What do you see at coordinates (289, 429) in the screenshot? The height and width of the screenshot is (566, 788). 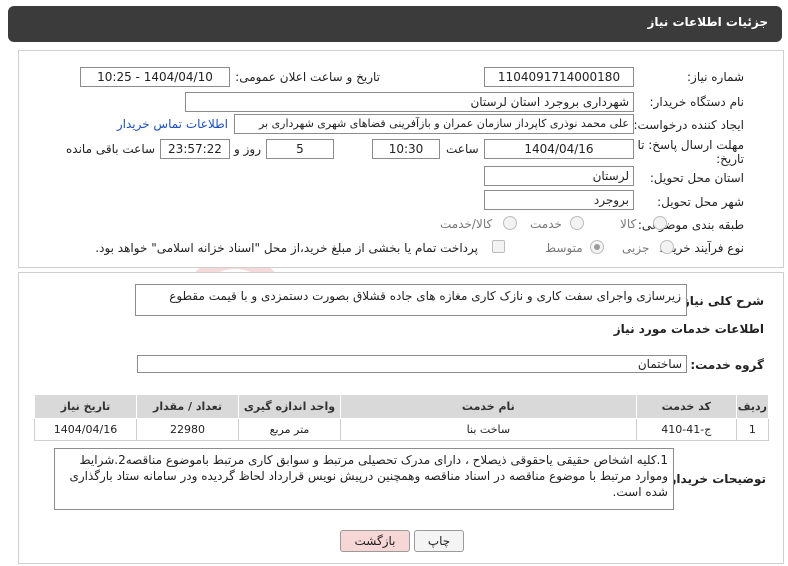 I see `cell-unit: متر مربع` at bounding box center [289, 429].